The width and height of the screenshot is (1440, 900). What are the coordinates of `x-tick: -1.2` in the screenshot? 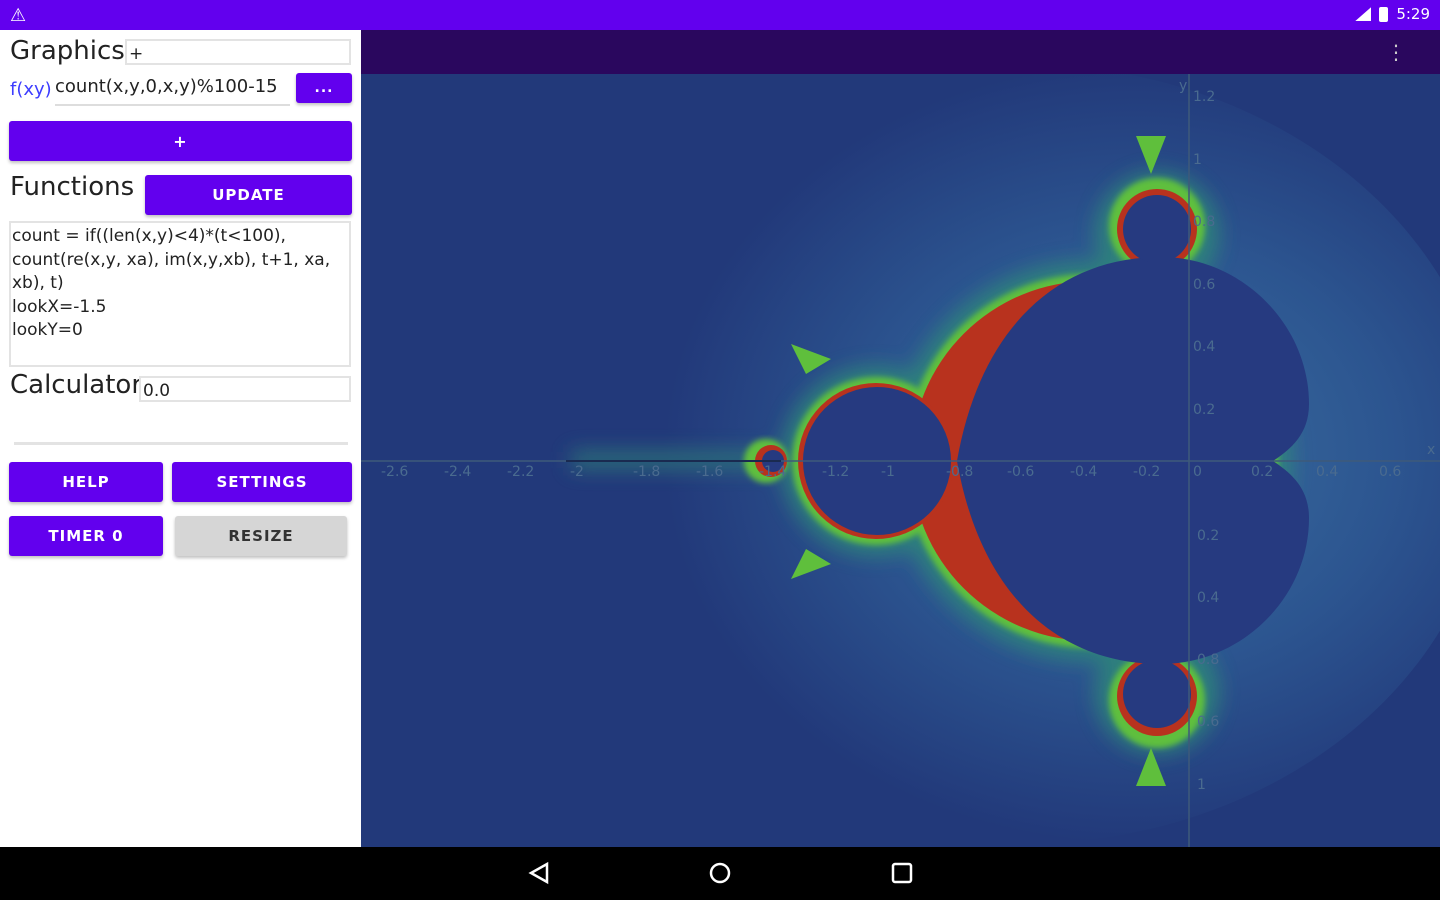 It's located at (835, 472).